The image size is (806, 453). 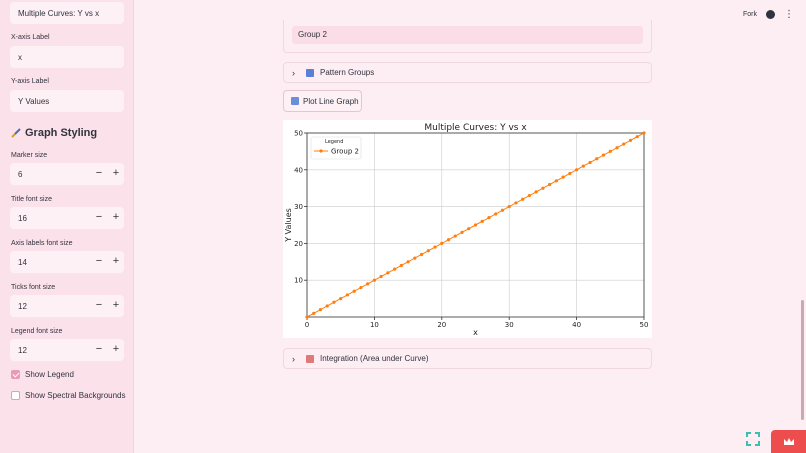 I want to click on title-font-plus-button: +, so click(x=116, y=217).